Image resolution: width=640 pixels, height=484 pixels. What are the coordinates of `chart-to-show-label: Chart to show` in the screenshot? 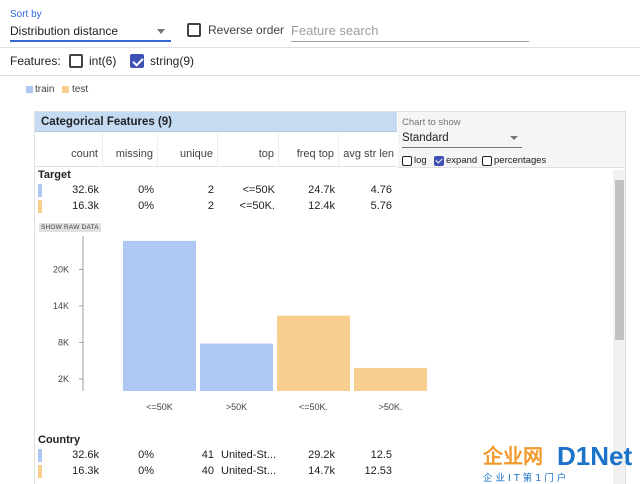 It's located at (431, 122).